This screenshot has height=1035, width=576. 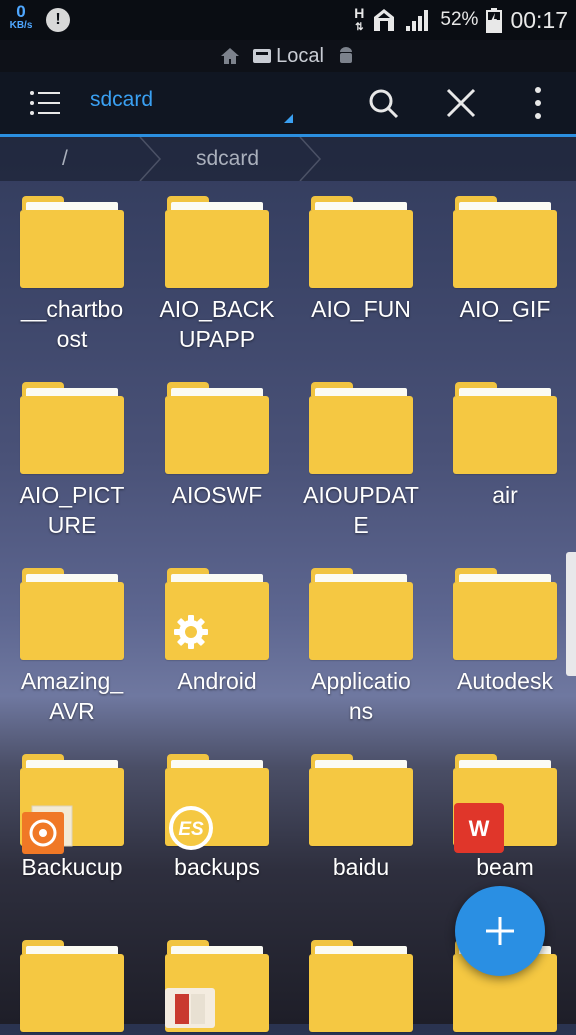 What do you see at coordinates (217, 339) in the screenshot?
I see `folder-name-line: UPAPP` at bounding box center [217, 339].